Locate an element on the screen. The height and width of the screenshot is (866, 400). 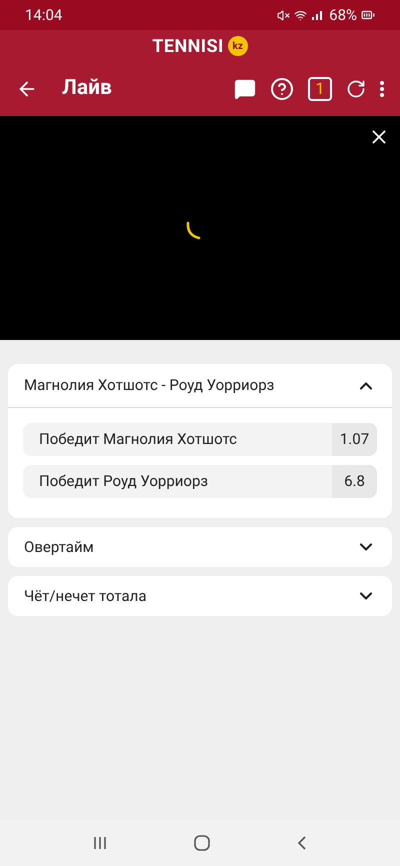
market-header: Овертайм is located at coordinates (200, 547).